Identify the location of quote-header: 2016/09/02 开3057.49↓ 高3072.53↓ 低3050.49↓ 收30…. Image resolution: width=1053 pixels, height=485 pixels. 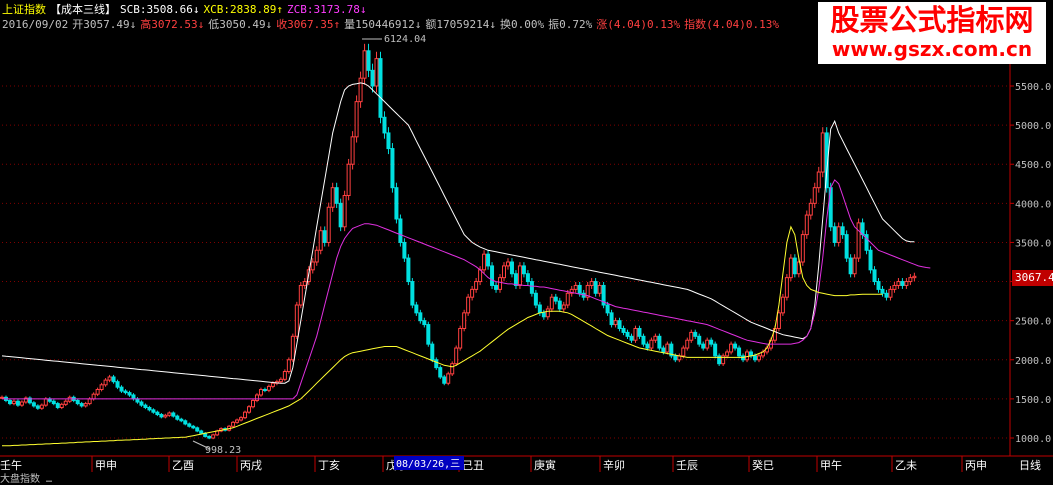
(392, 25).